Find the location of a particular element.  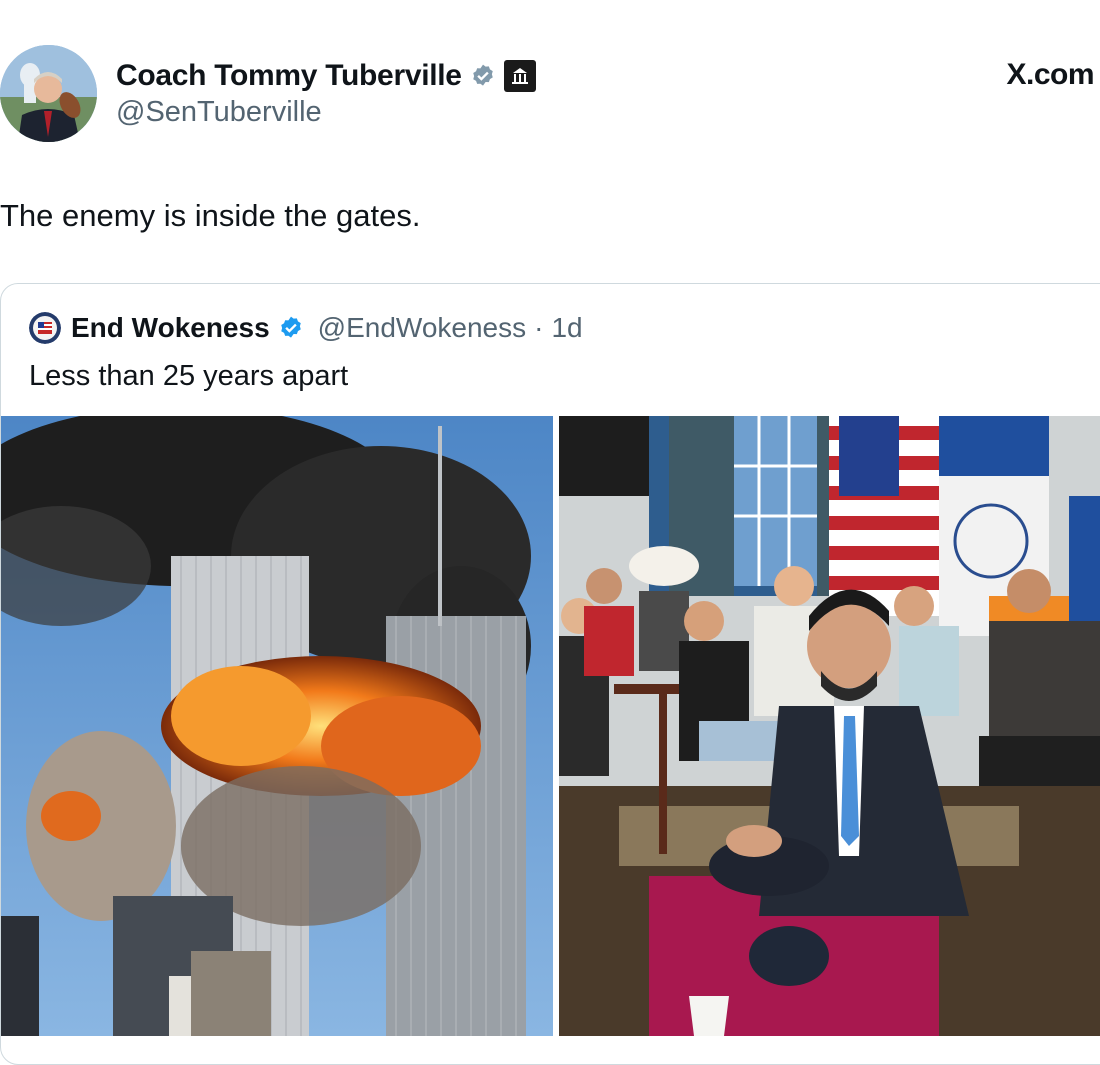

site-label: X.com is located at coordinates (1050, 74).